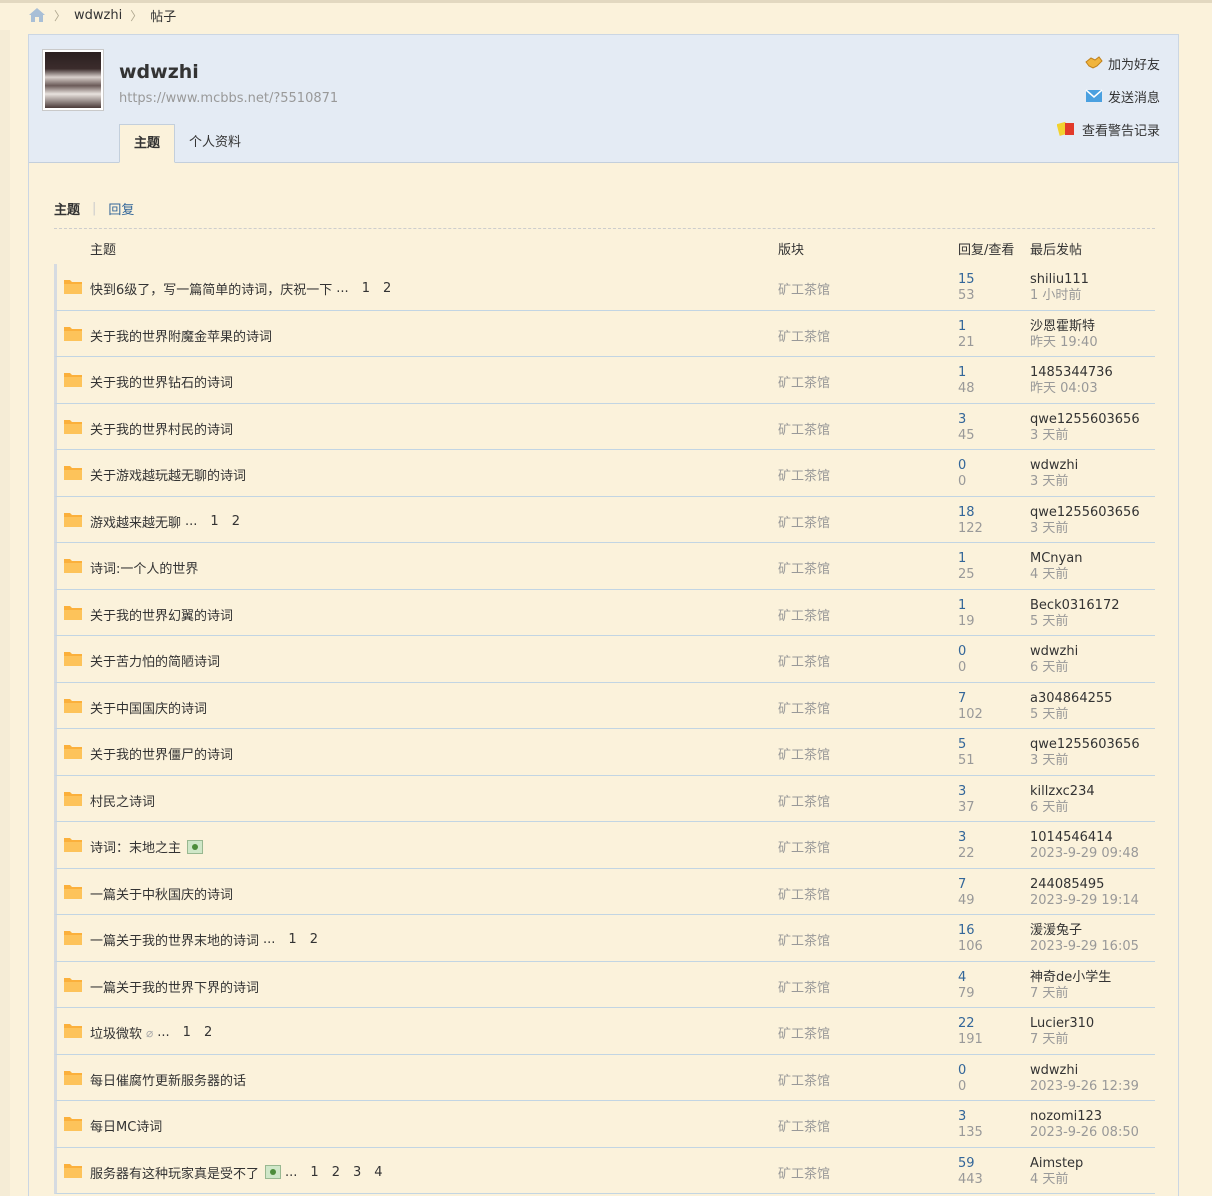  Describe the element at coordinates (228, 98) in the screenshot. I see `profile-url: https://www.mcbbs.net/?5510871` at that location.